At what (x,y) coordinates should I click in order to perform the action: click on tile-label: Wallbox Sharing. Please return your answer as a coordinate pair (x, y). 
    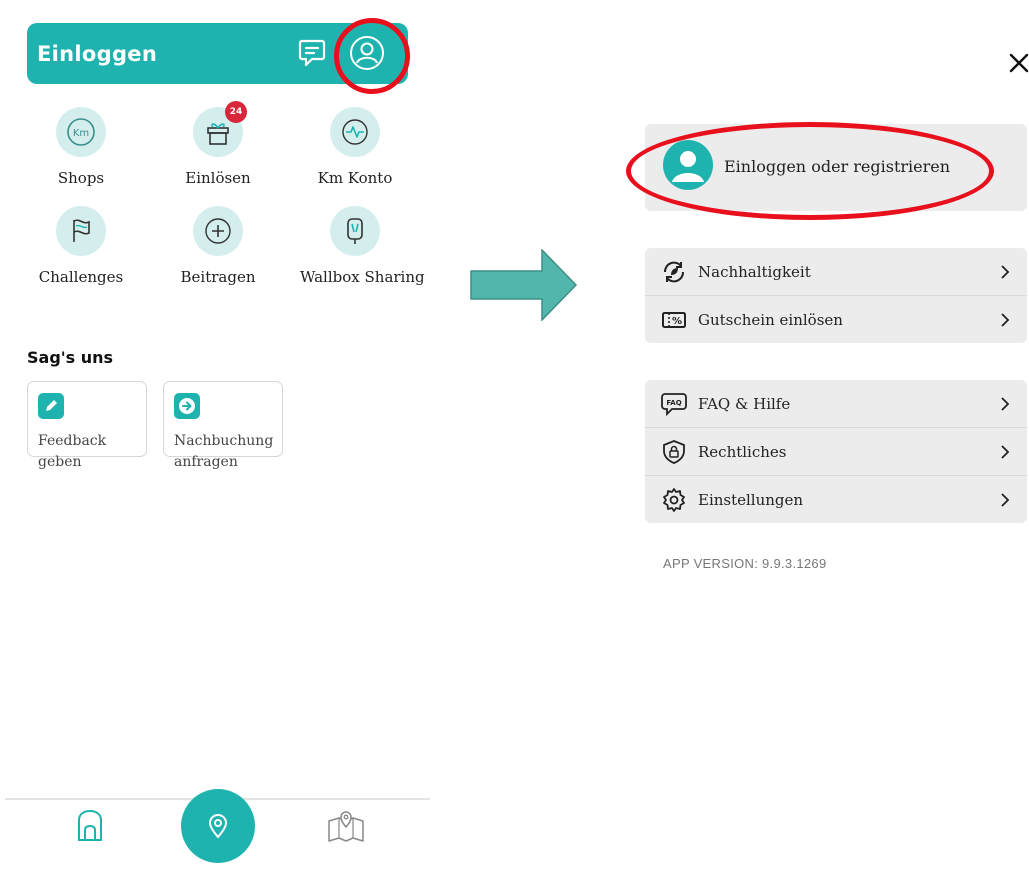
    Looking at the image, I should click on (362, 277).